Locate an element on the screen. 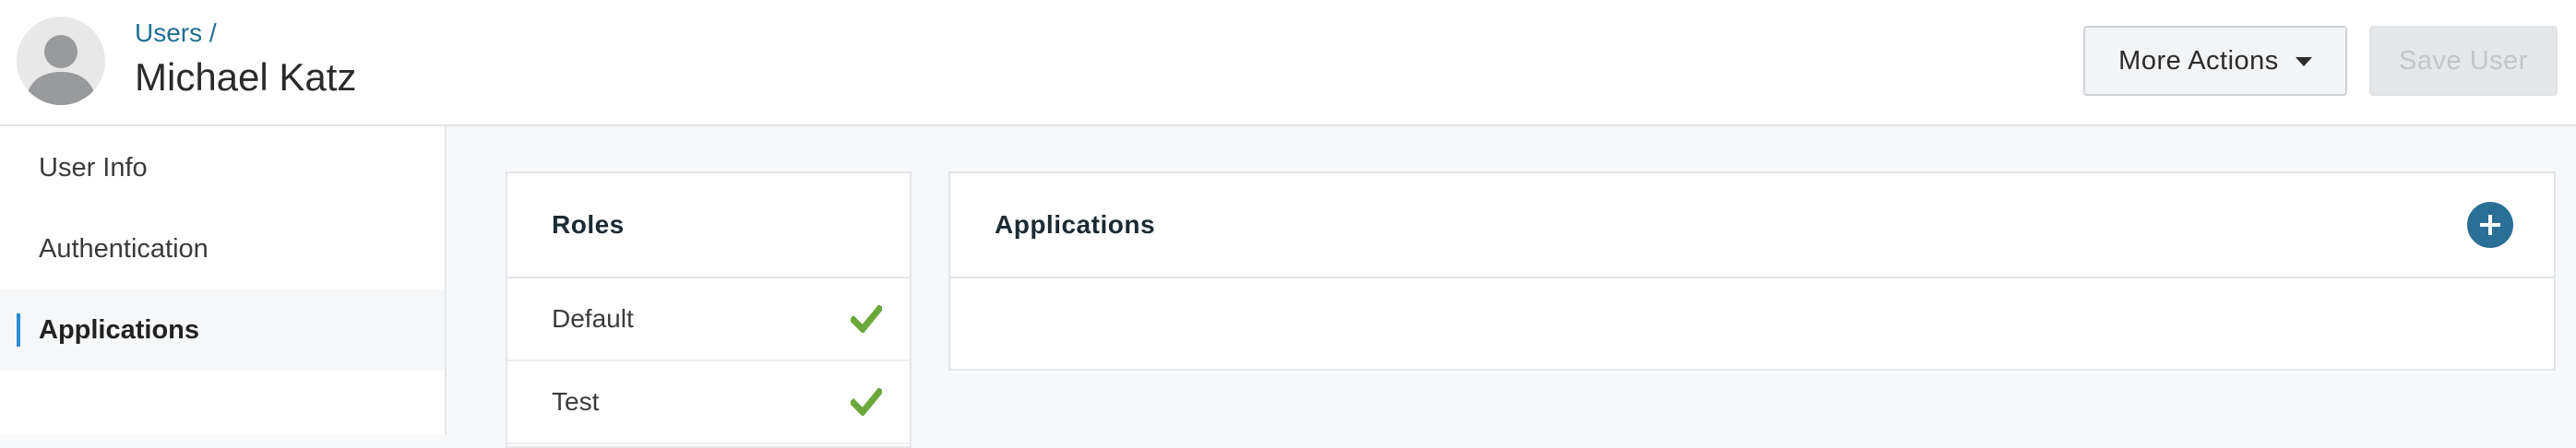 The image size is (2576, 448). role-row-default: Default is located at coordinates (708, 319).